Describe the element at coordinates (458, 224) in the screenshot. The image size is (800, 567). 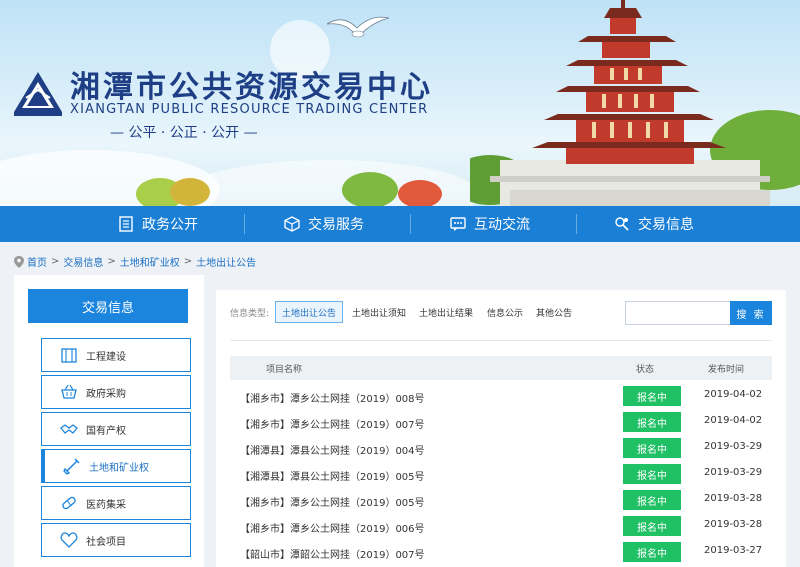
I see `chat-icon` at that location.